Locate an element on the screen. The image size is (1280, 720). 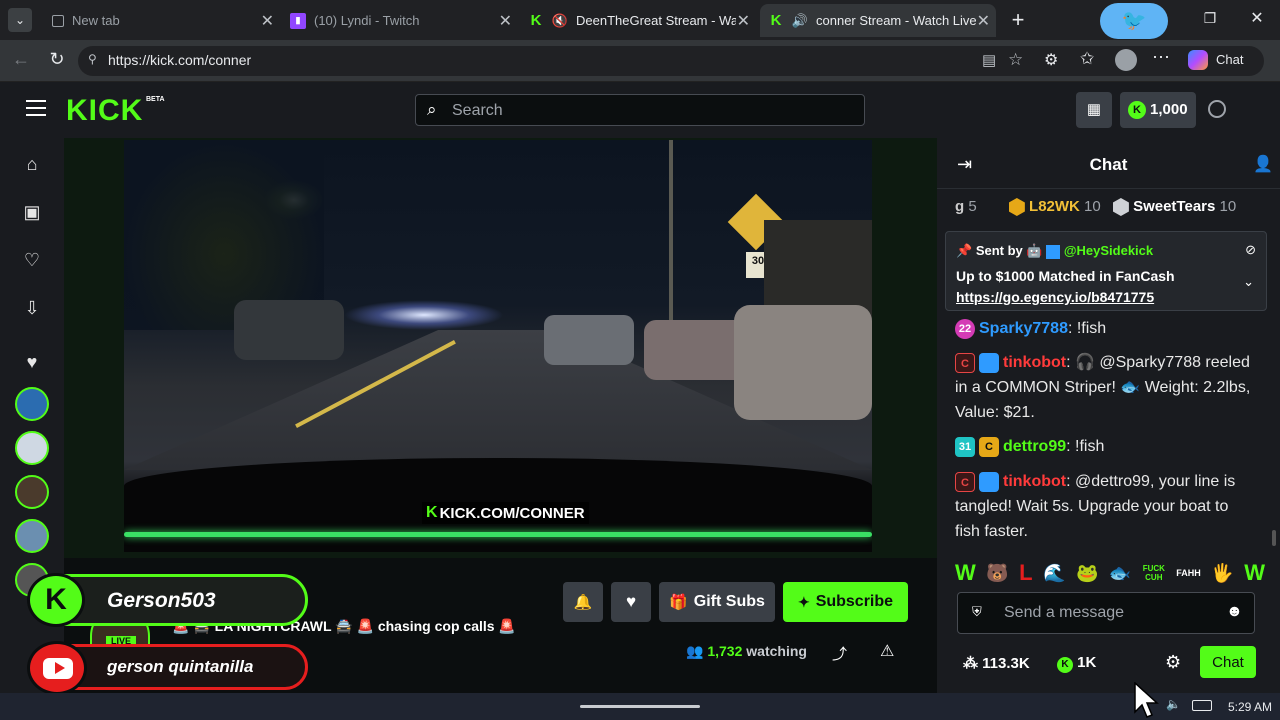
chat-users-icon: 👤 is located at coordinates (1263, 164).